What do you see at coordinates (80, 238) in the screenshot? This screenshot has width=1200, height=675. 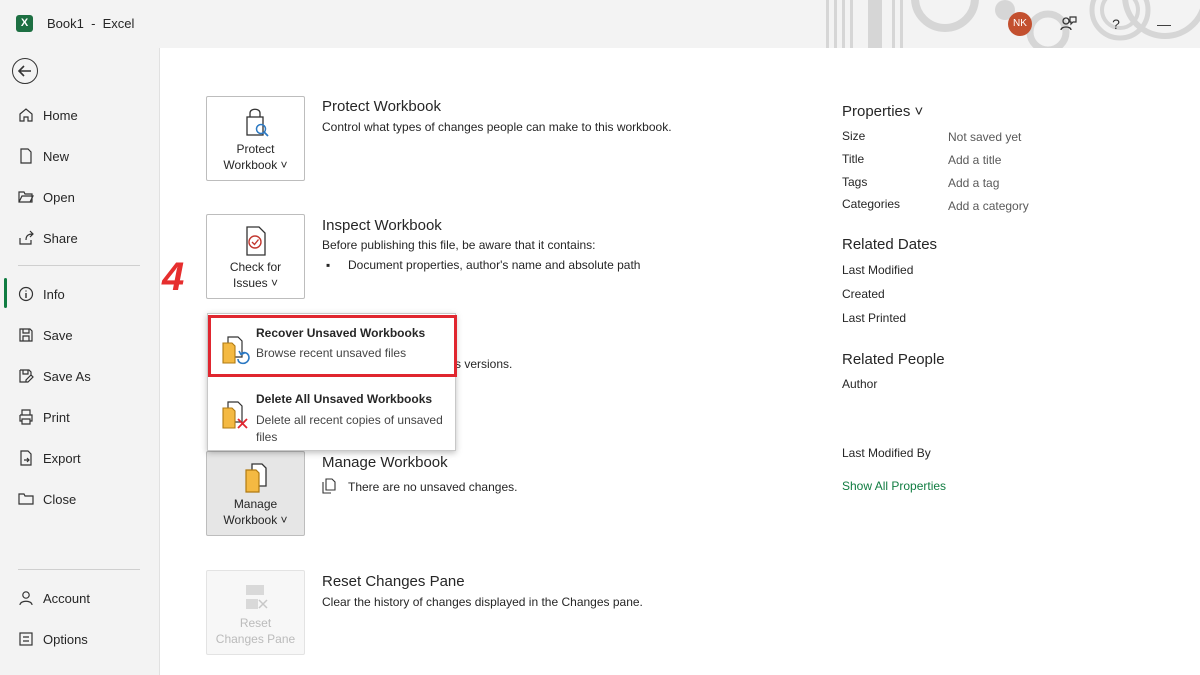 I see `sidebar-item-share: Share` at bounding box center [80, 238].